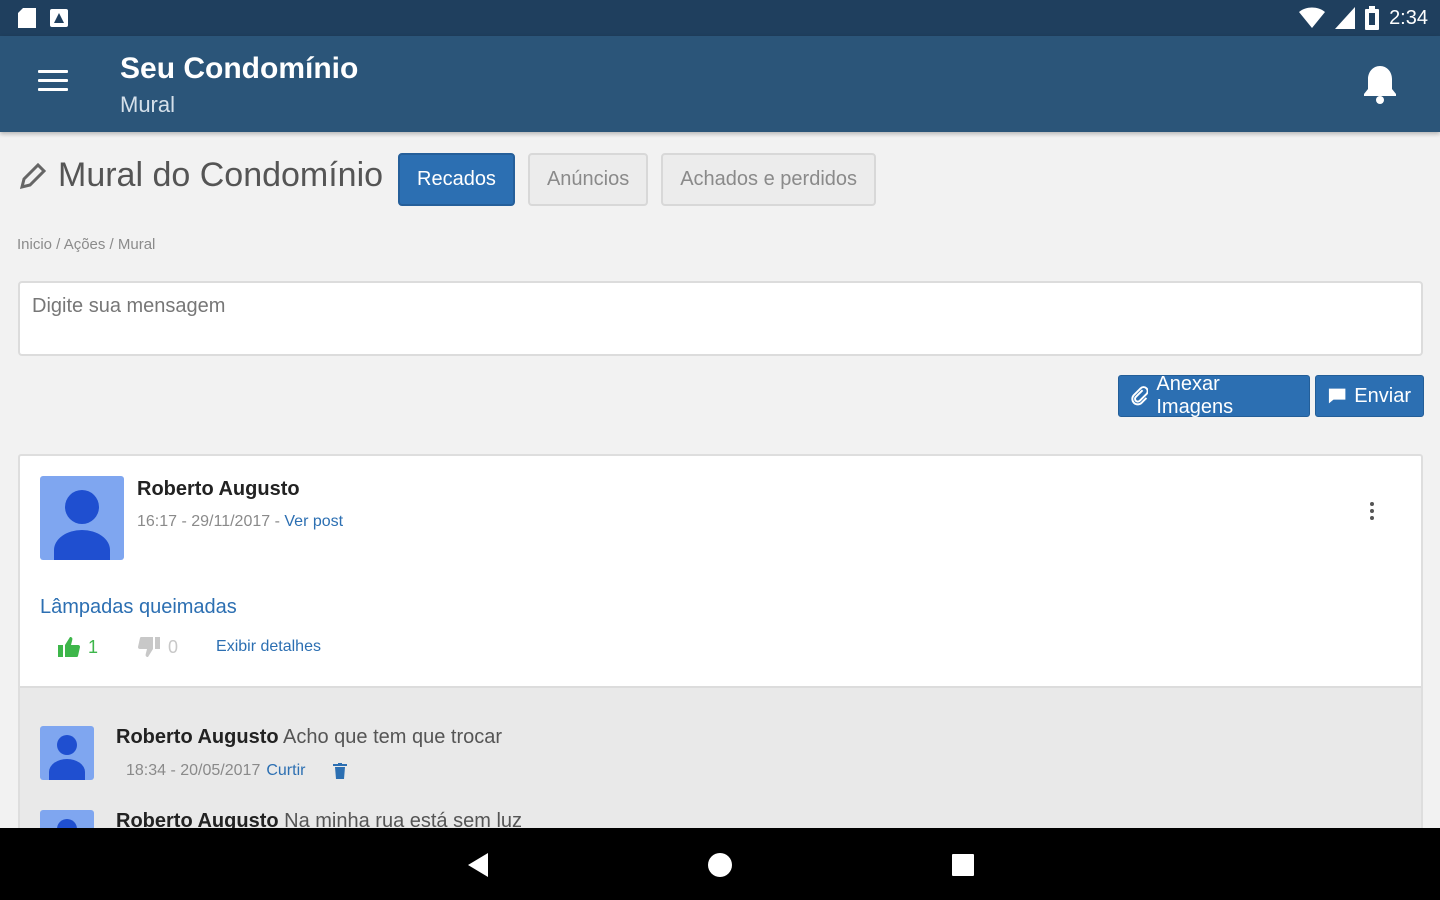  I want to click on status-notifications, so click(43, 18).